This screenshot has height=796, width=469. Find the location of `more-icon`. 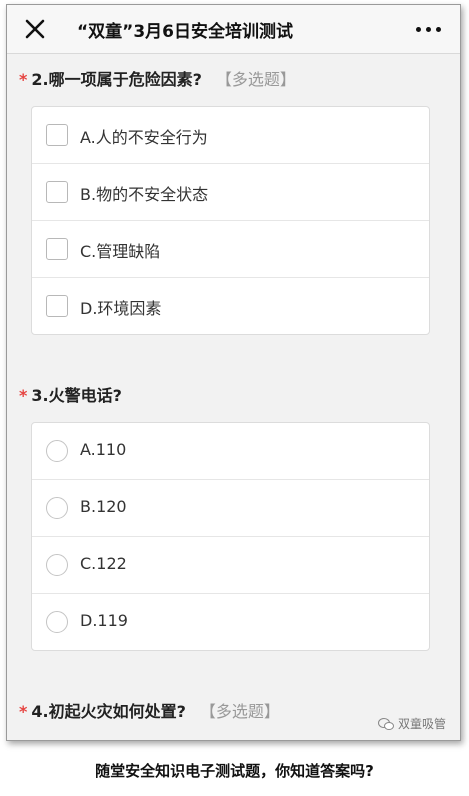

more-icon is located at coordinates (429, 30).